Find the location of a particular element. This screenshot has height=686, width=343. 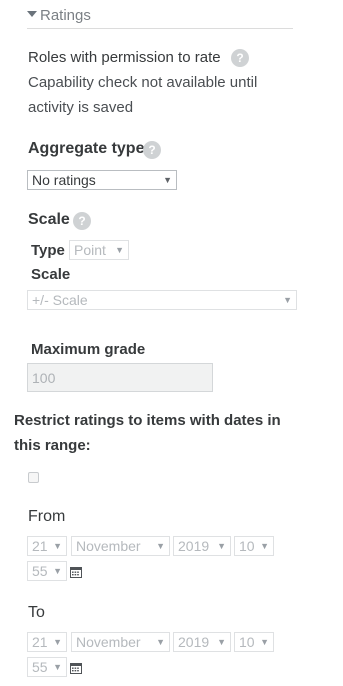

from-day-value: 21 is located at coordinates (40, 546).